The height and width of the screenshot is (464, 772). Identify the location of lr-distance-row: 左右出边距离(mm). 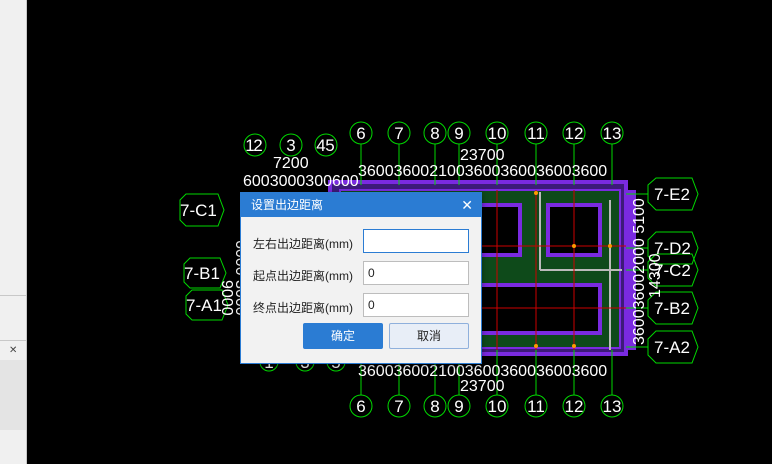
(361, 242).